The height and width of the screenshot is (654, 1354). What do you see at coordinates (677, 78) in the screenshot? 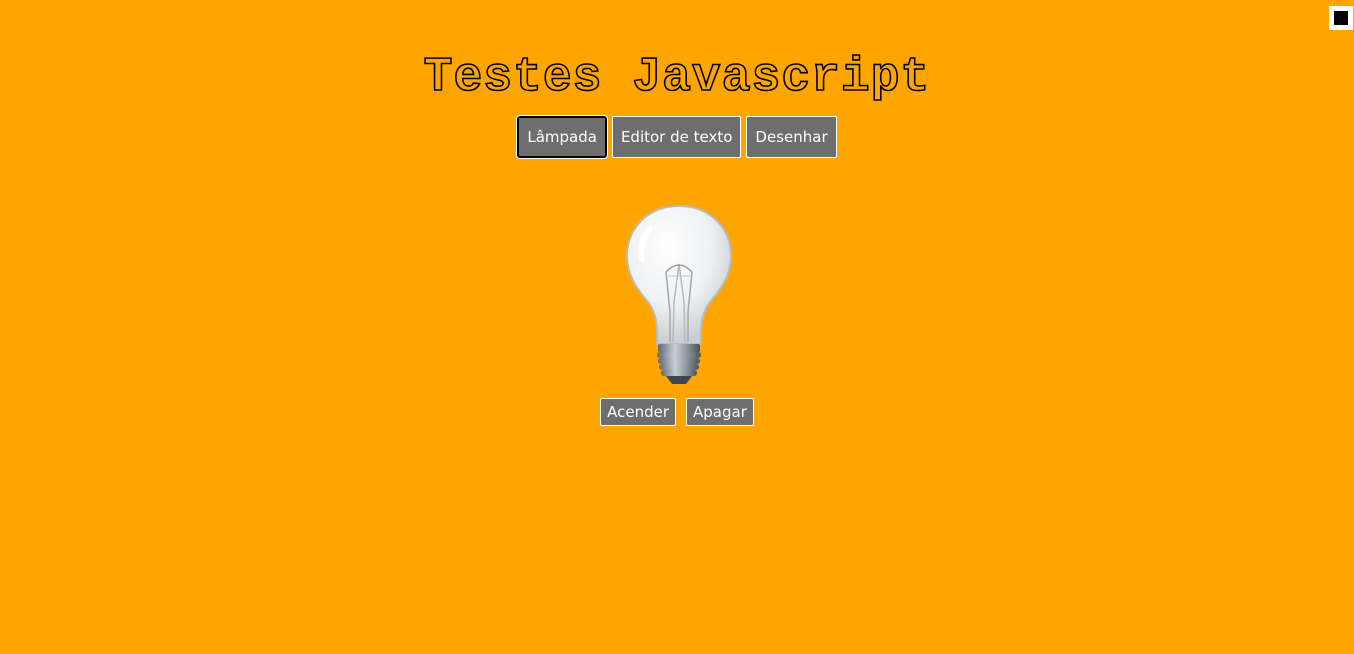
I see `page-title: Testes Javascript` at bounding box center [677, 78].